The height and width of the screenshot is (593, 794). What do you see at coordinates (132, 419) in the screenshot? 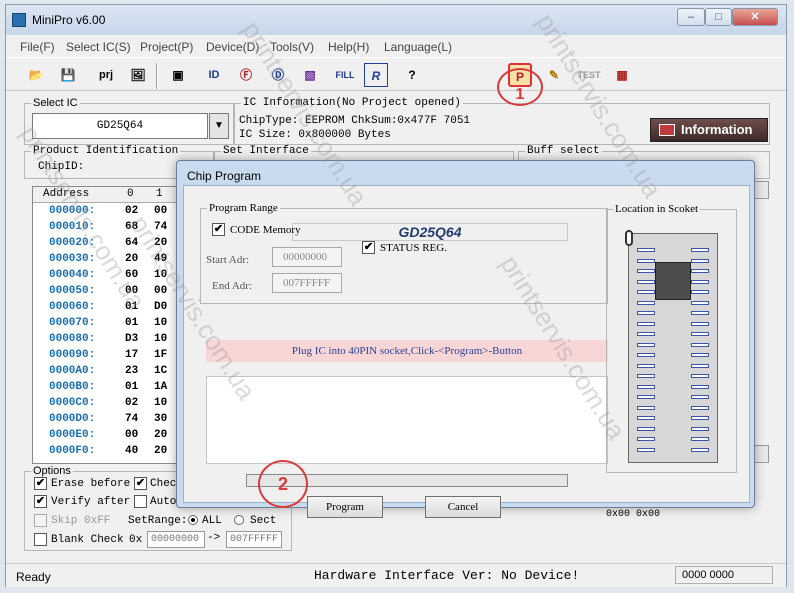
I see `hex-byte: 74` at bounding box center [132, 419].